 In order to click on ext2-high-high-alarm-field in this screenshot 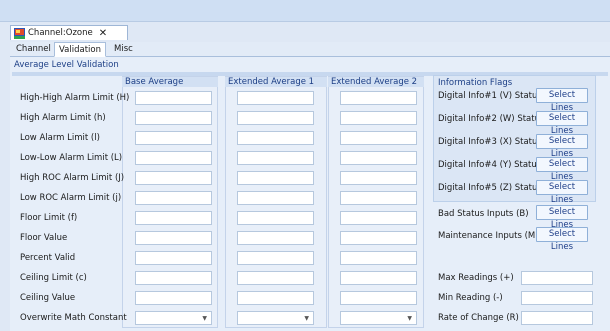, I will do `click(378, 98)`.